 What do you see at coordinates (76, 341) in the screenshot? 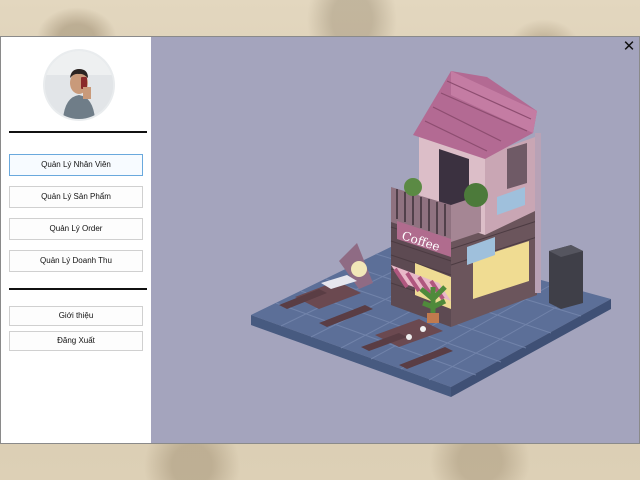
I see `logout-button: Đăng Xuất` at bounding box center [76, 341].